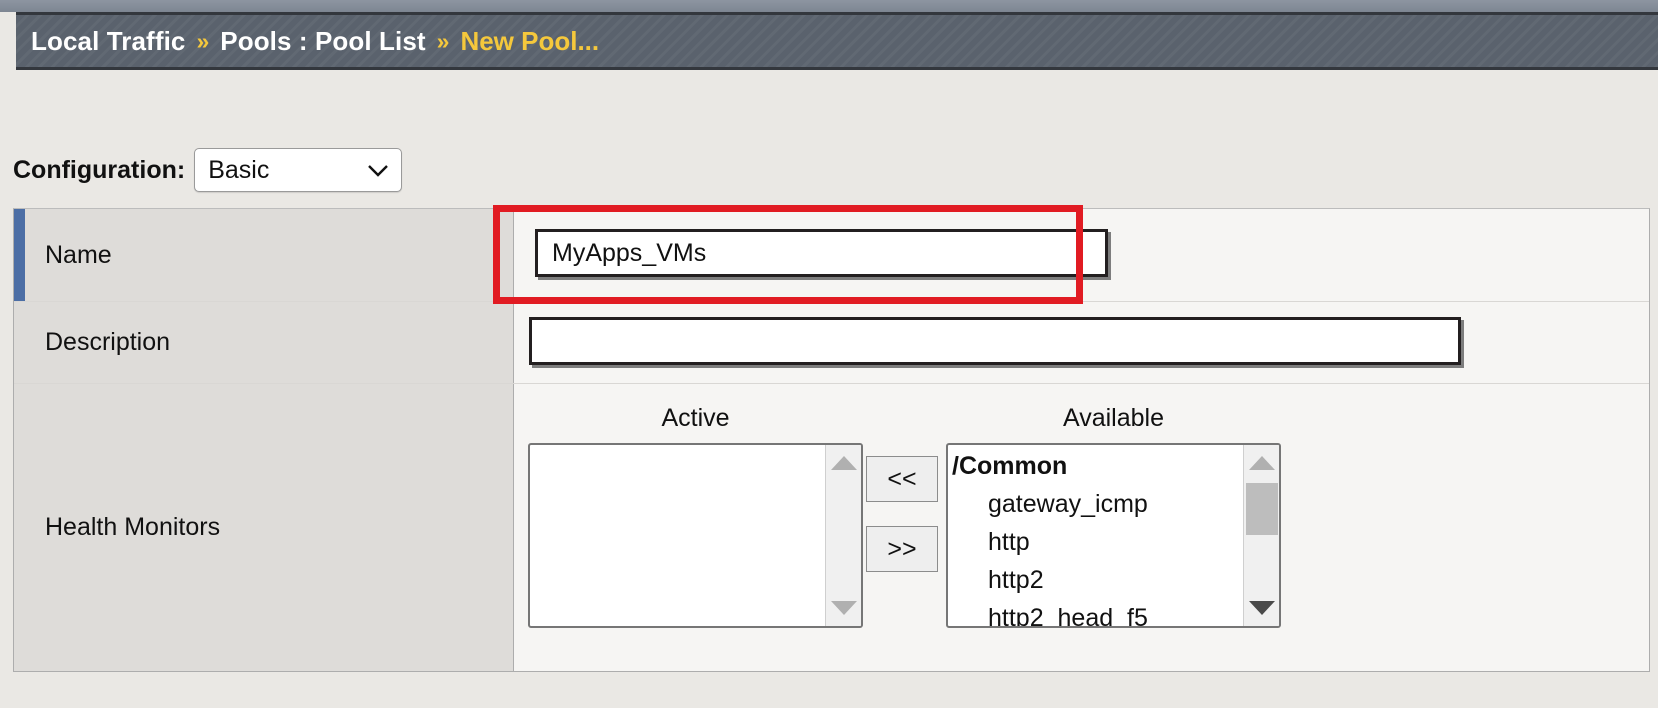 Image resolution: width=1658 pixels, height=708 pixels. Describe the element at coordinates (843, 535) in the screenshot. I see `active-list-scrollbar` at that location.